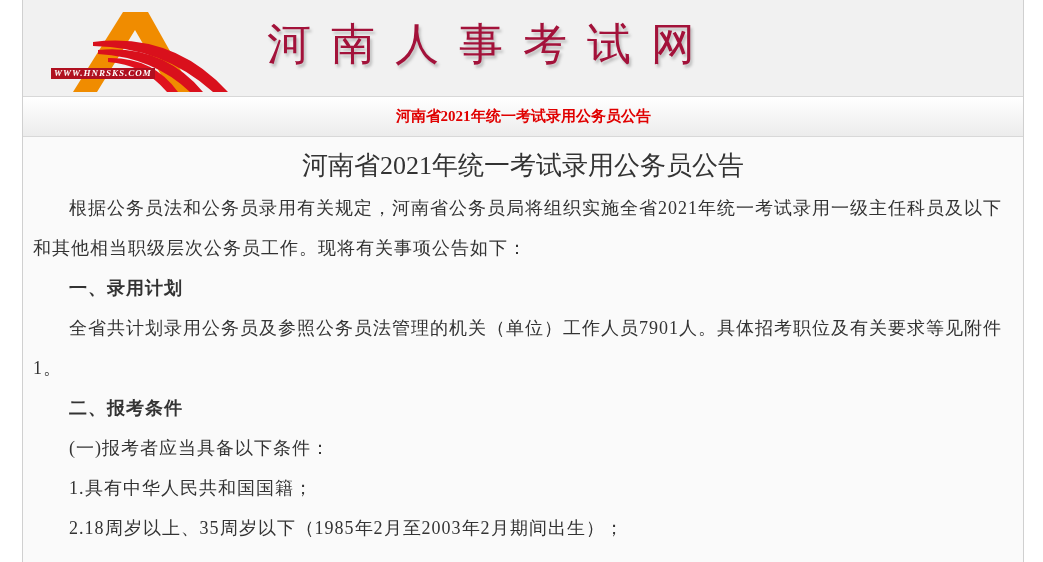 The height and width of the screenshot is (562, 1043). What do you see at coordinates (518, 228) in the screenshot?
I see `paragraph: 根据公务员法和公务员录用有关规定，河南省公务员局将组织实施全省2021年统一考试录用一级主任科员及以下和其他相当职级层次公务员工作。现将有关事项公告如下：` at bounding box center [518, 228].